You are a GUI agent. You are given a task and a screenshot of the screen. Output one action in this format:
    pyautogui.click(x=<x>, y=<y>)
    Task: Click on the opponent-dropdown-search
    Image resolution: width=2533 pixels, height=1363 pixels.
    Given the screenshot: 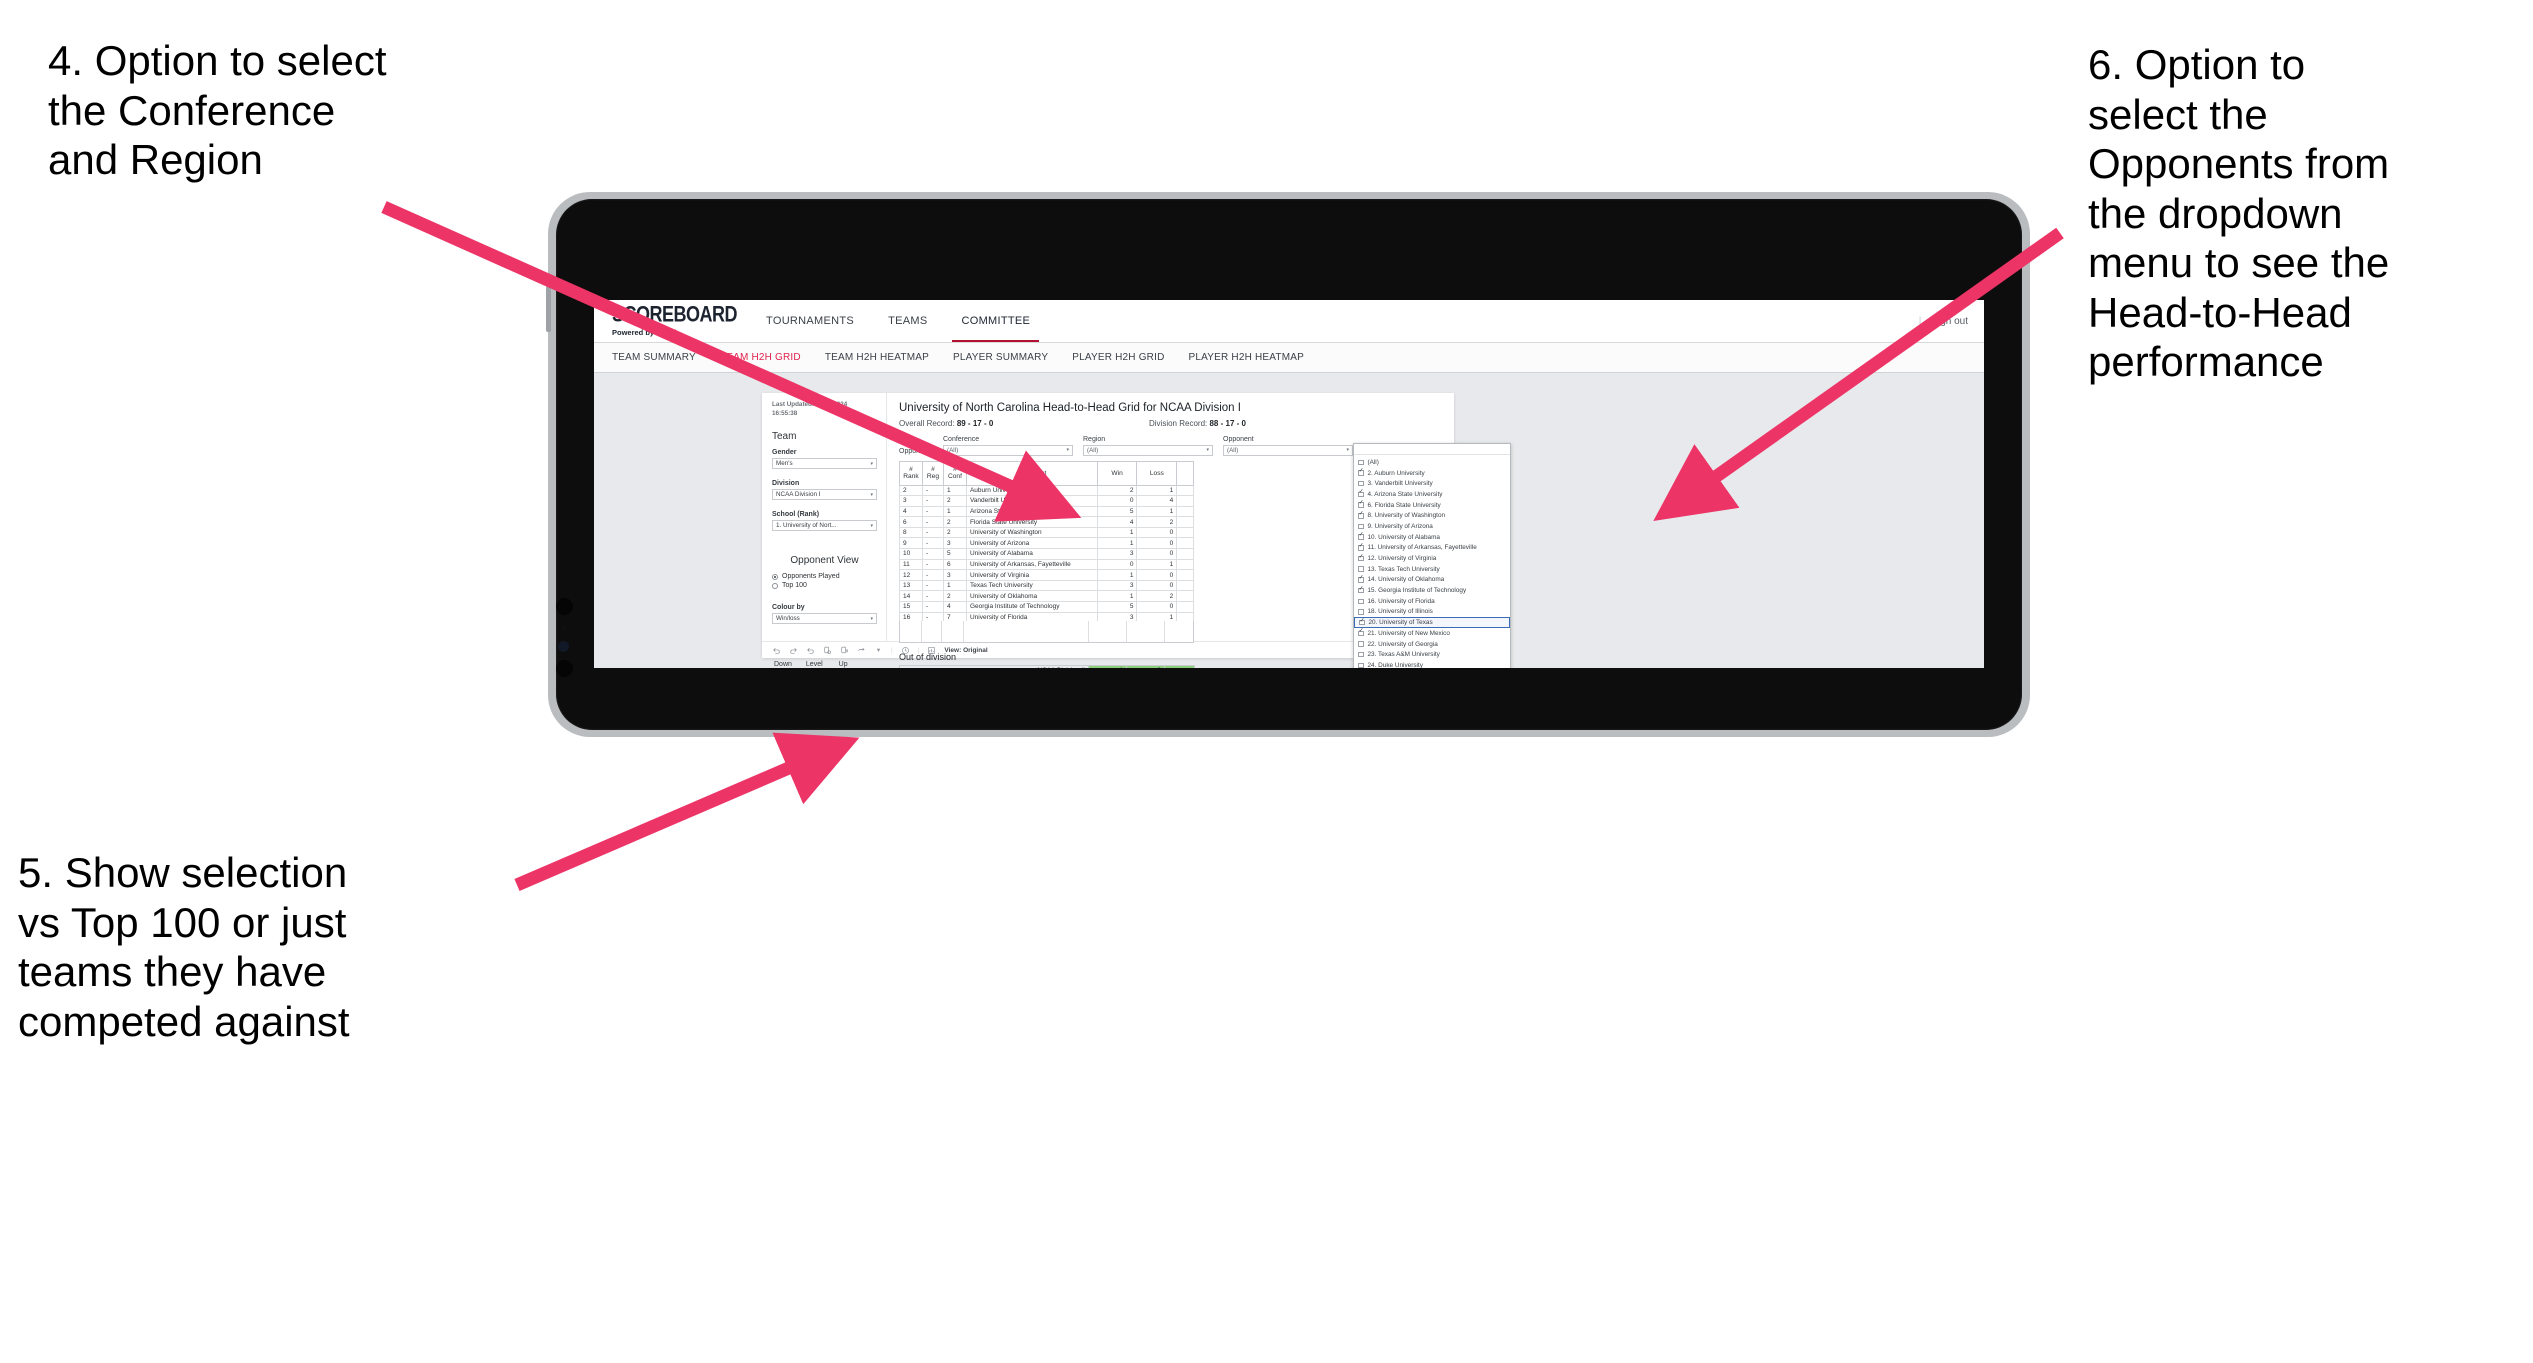 What is the action you would take?
    pyautogui.click(x=1432, y=449)
    